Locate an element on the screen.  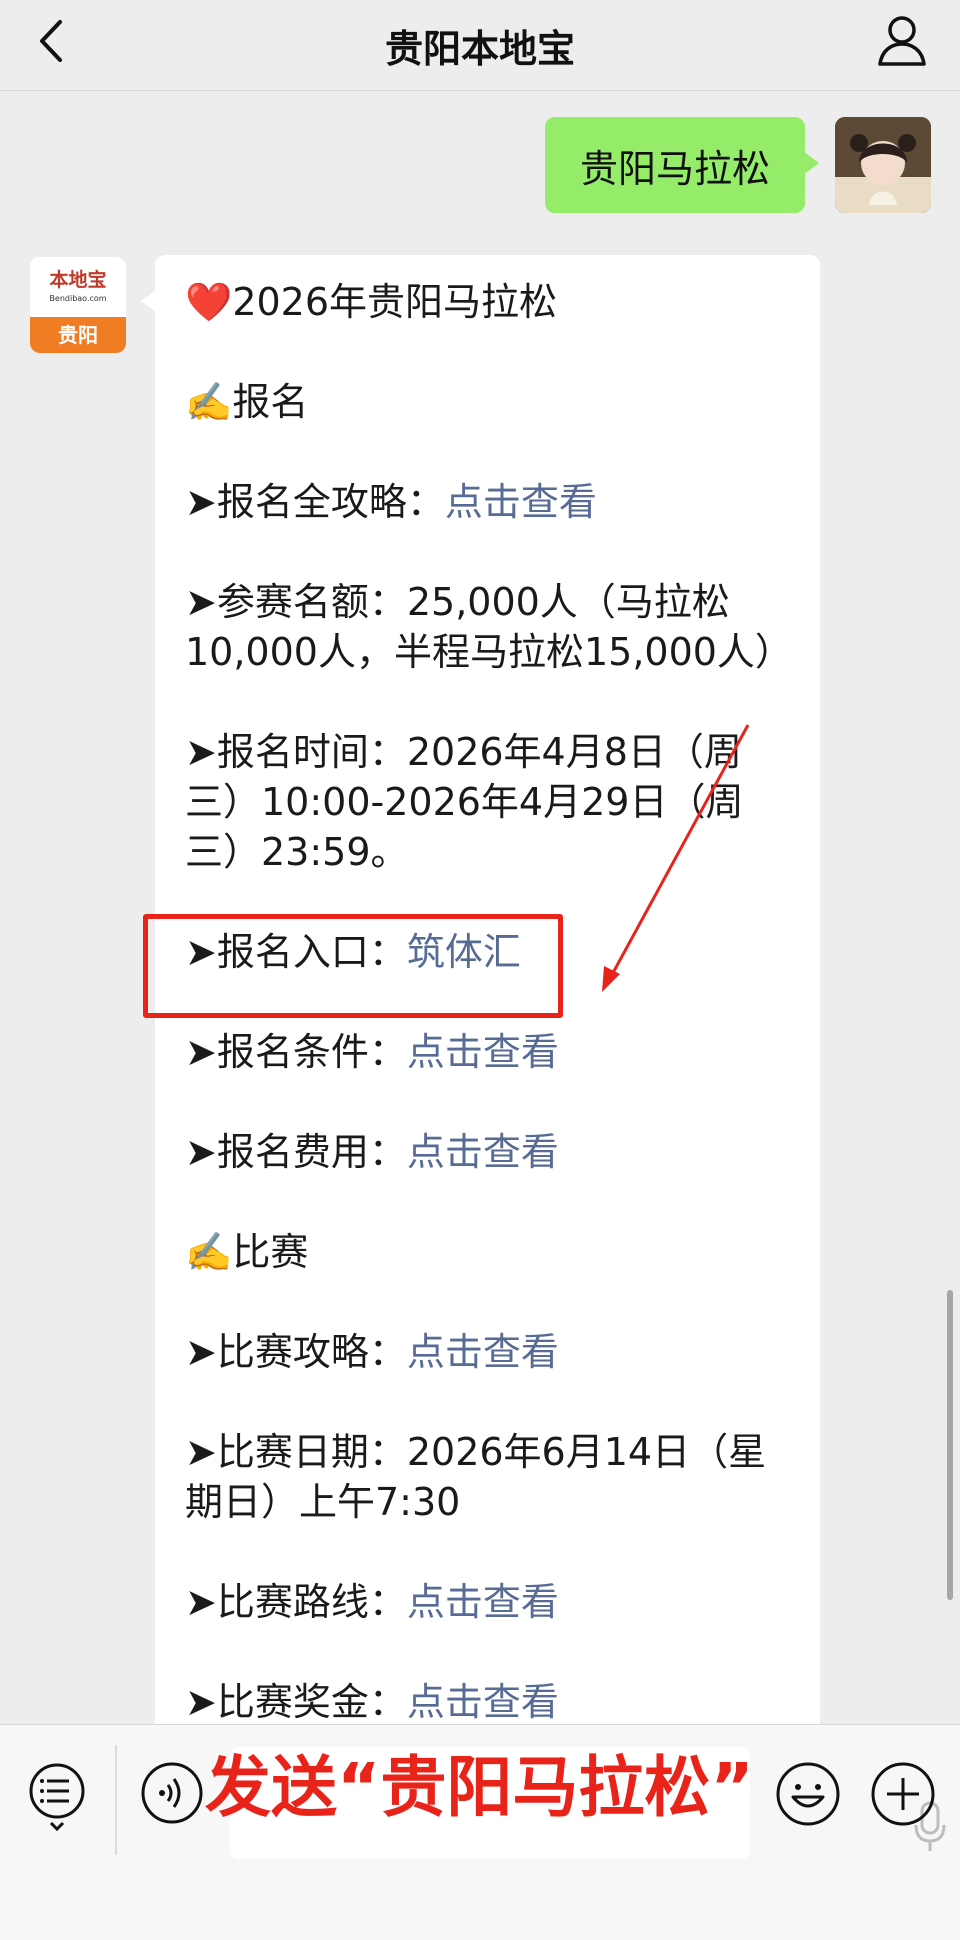
person-icon is located at coordinates (902, 41).